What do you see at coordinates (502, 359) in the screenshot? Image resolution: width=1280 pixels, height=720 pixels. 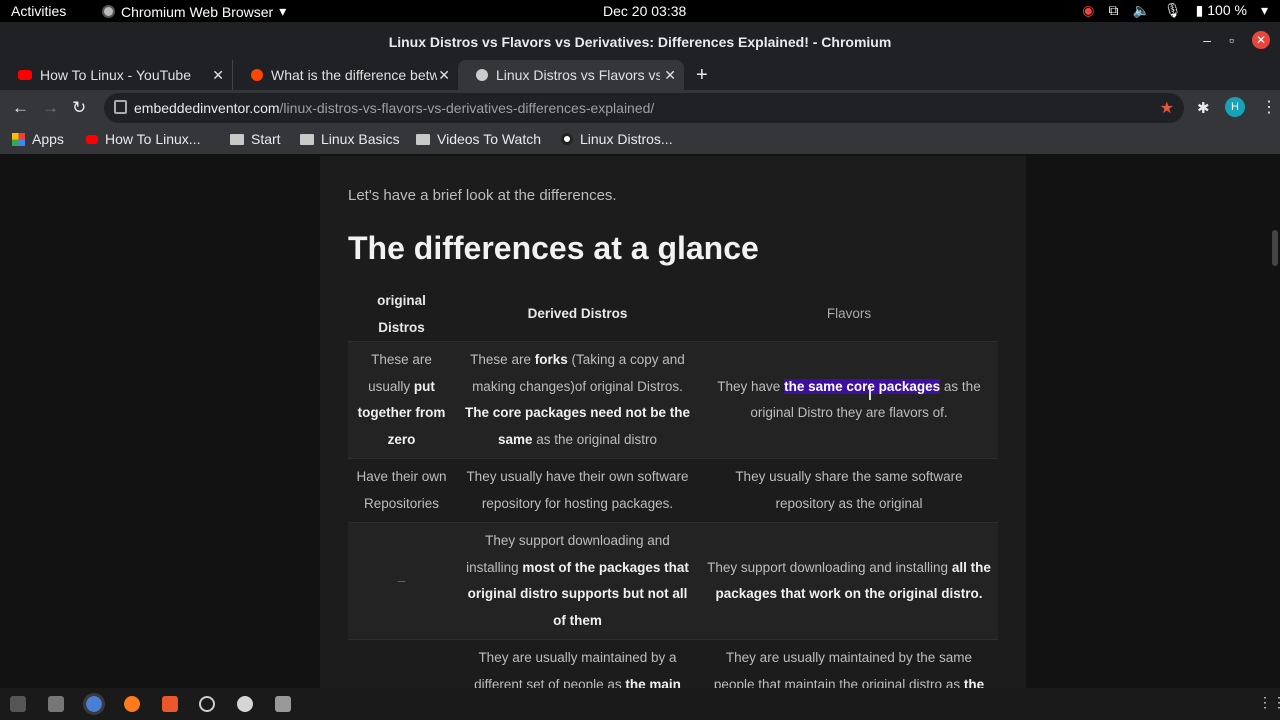 I see `cell-text: These are` at bounding box center [502, 359].